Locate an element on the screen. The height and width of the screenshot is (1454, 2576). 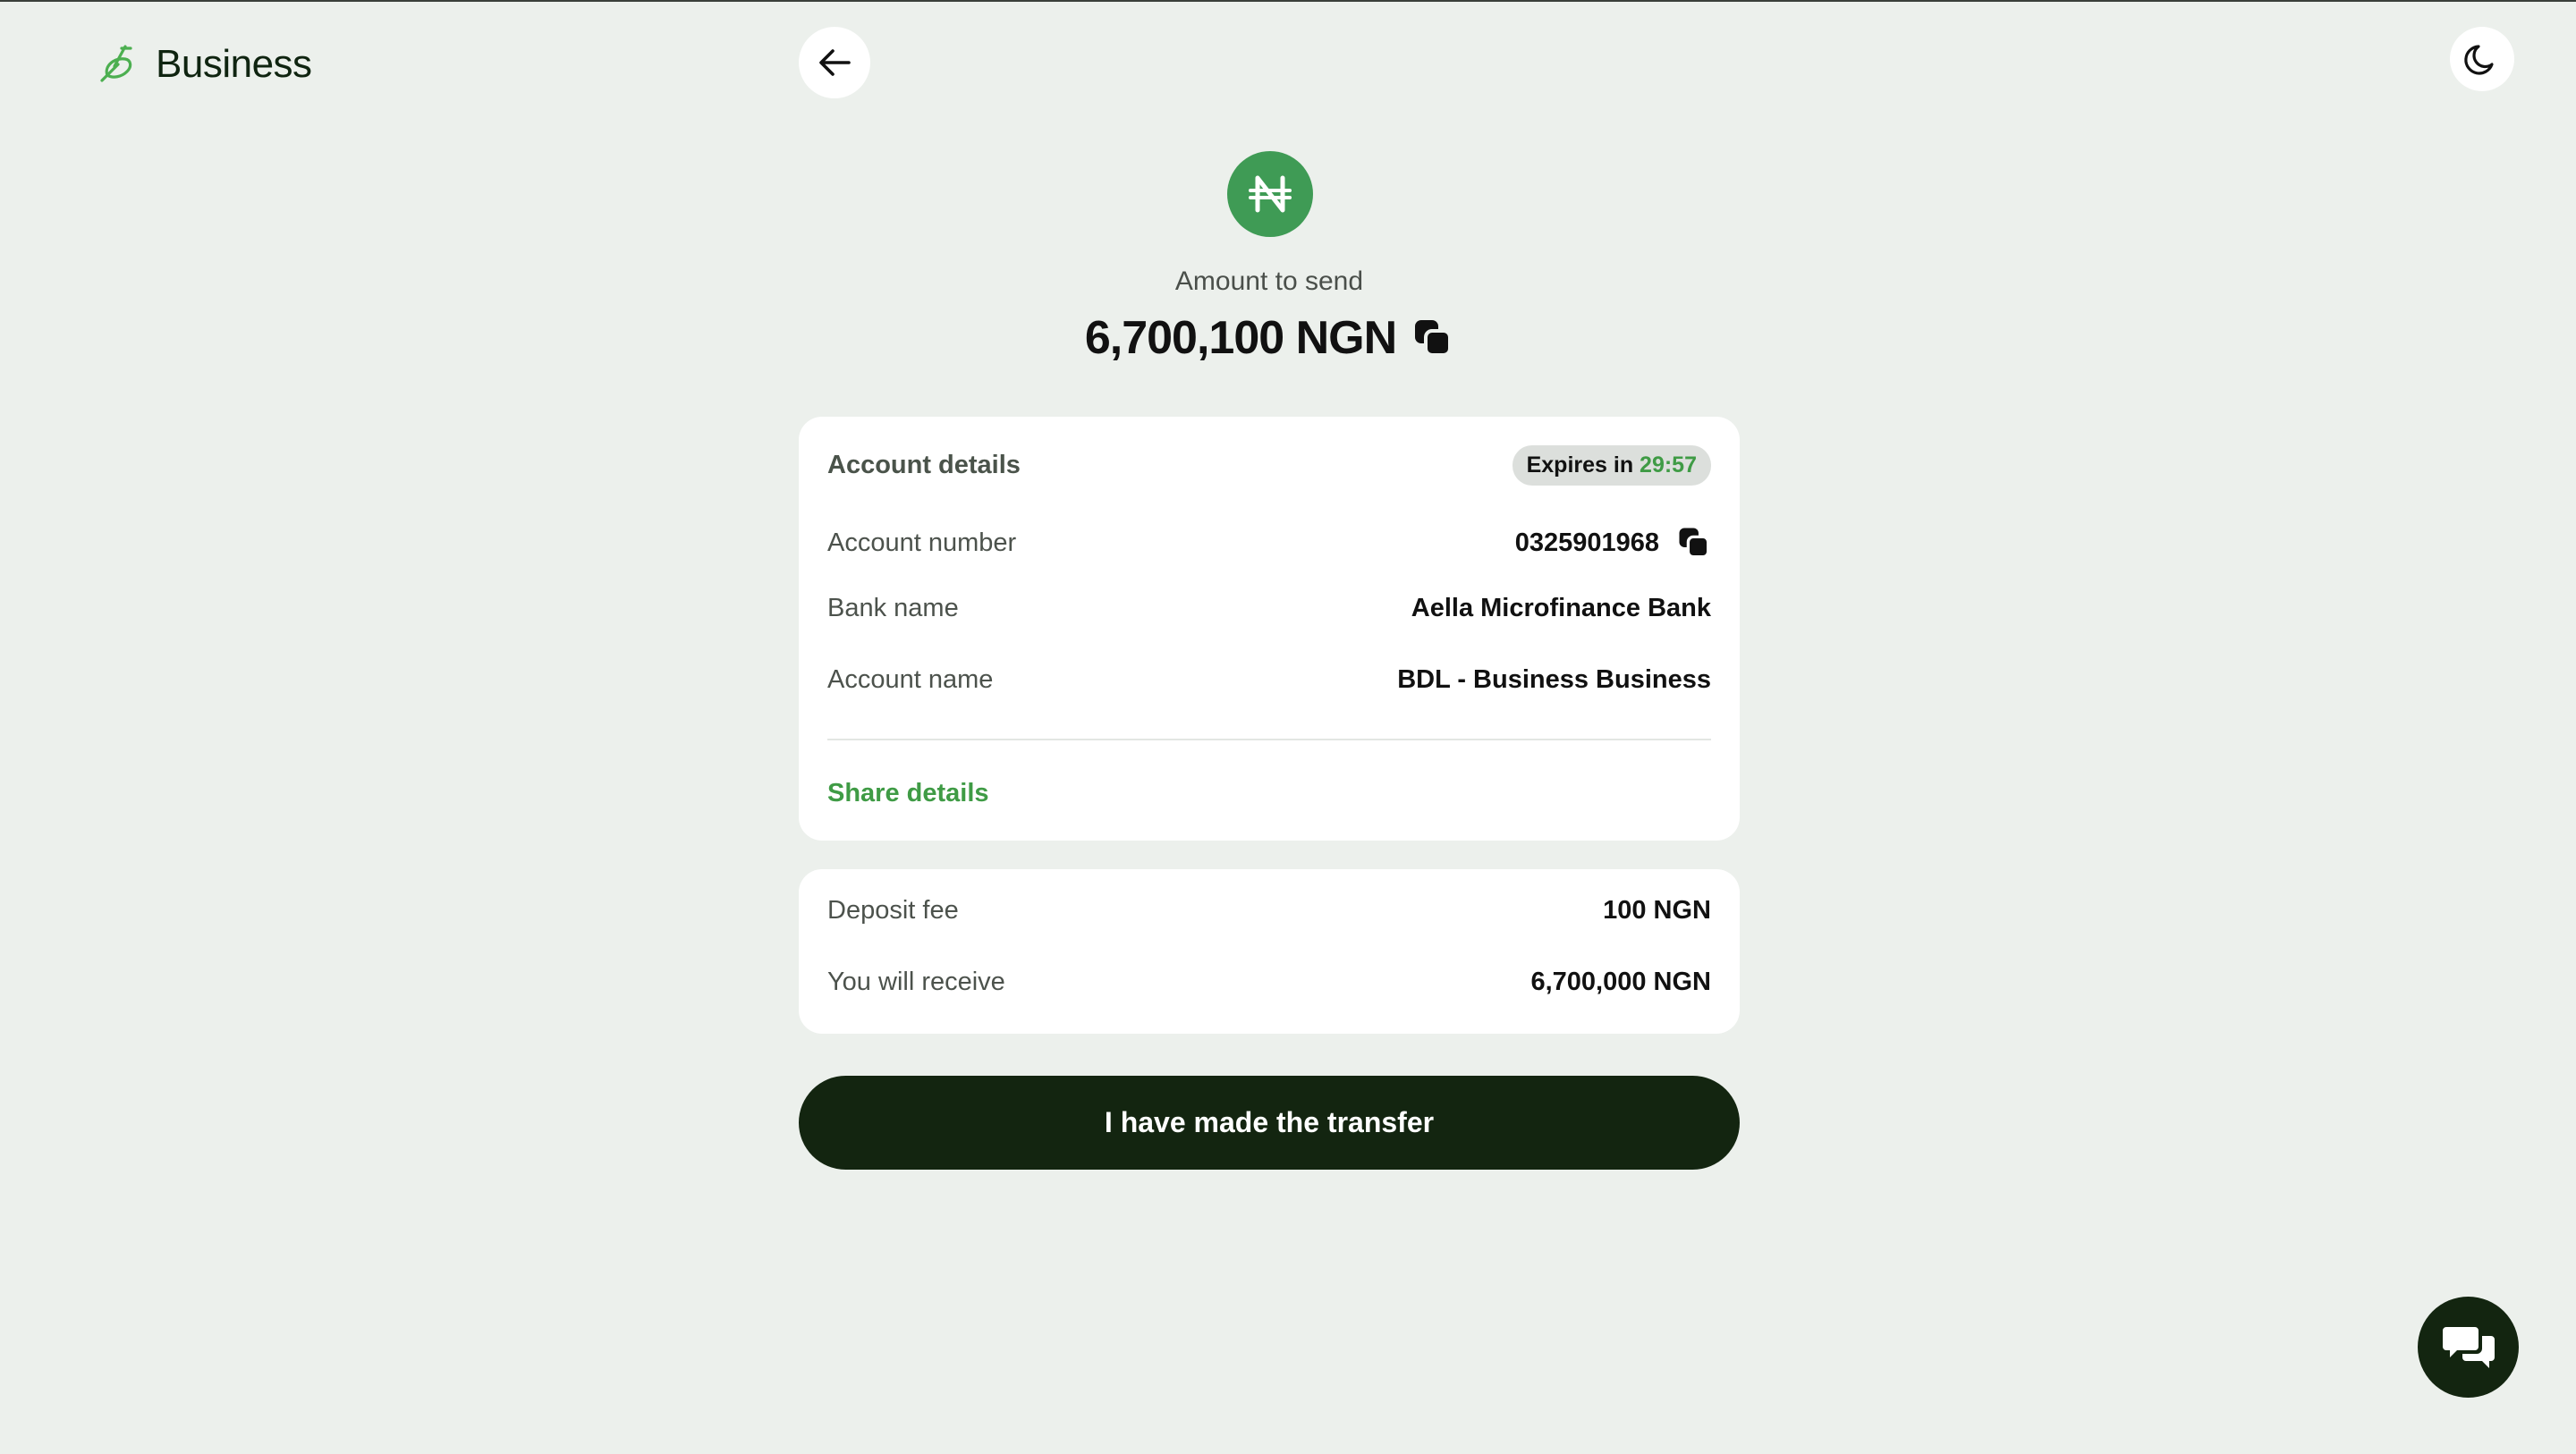
top-border is located at coordinates (1288, 1).